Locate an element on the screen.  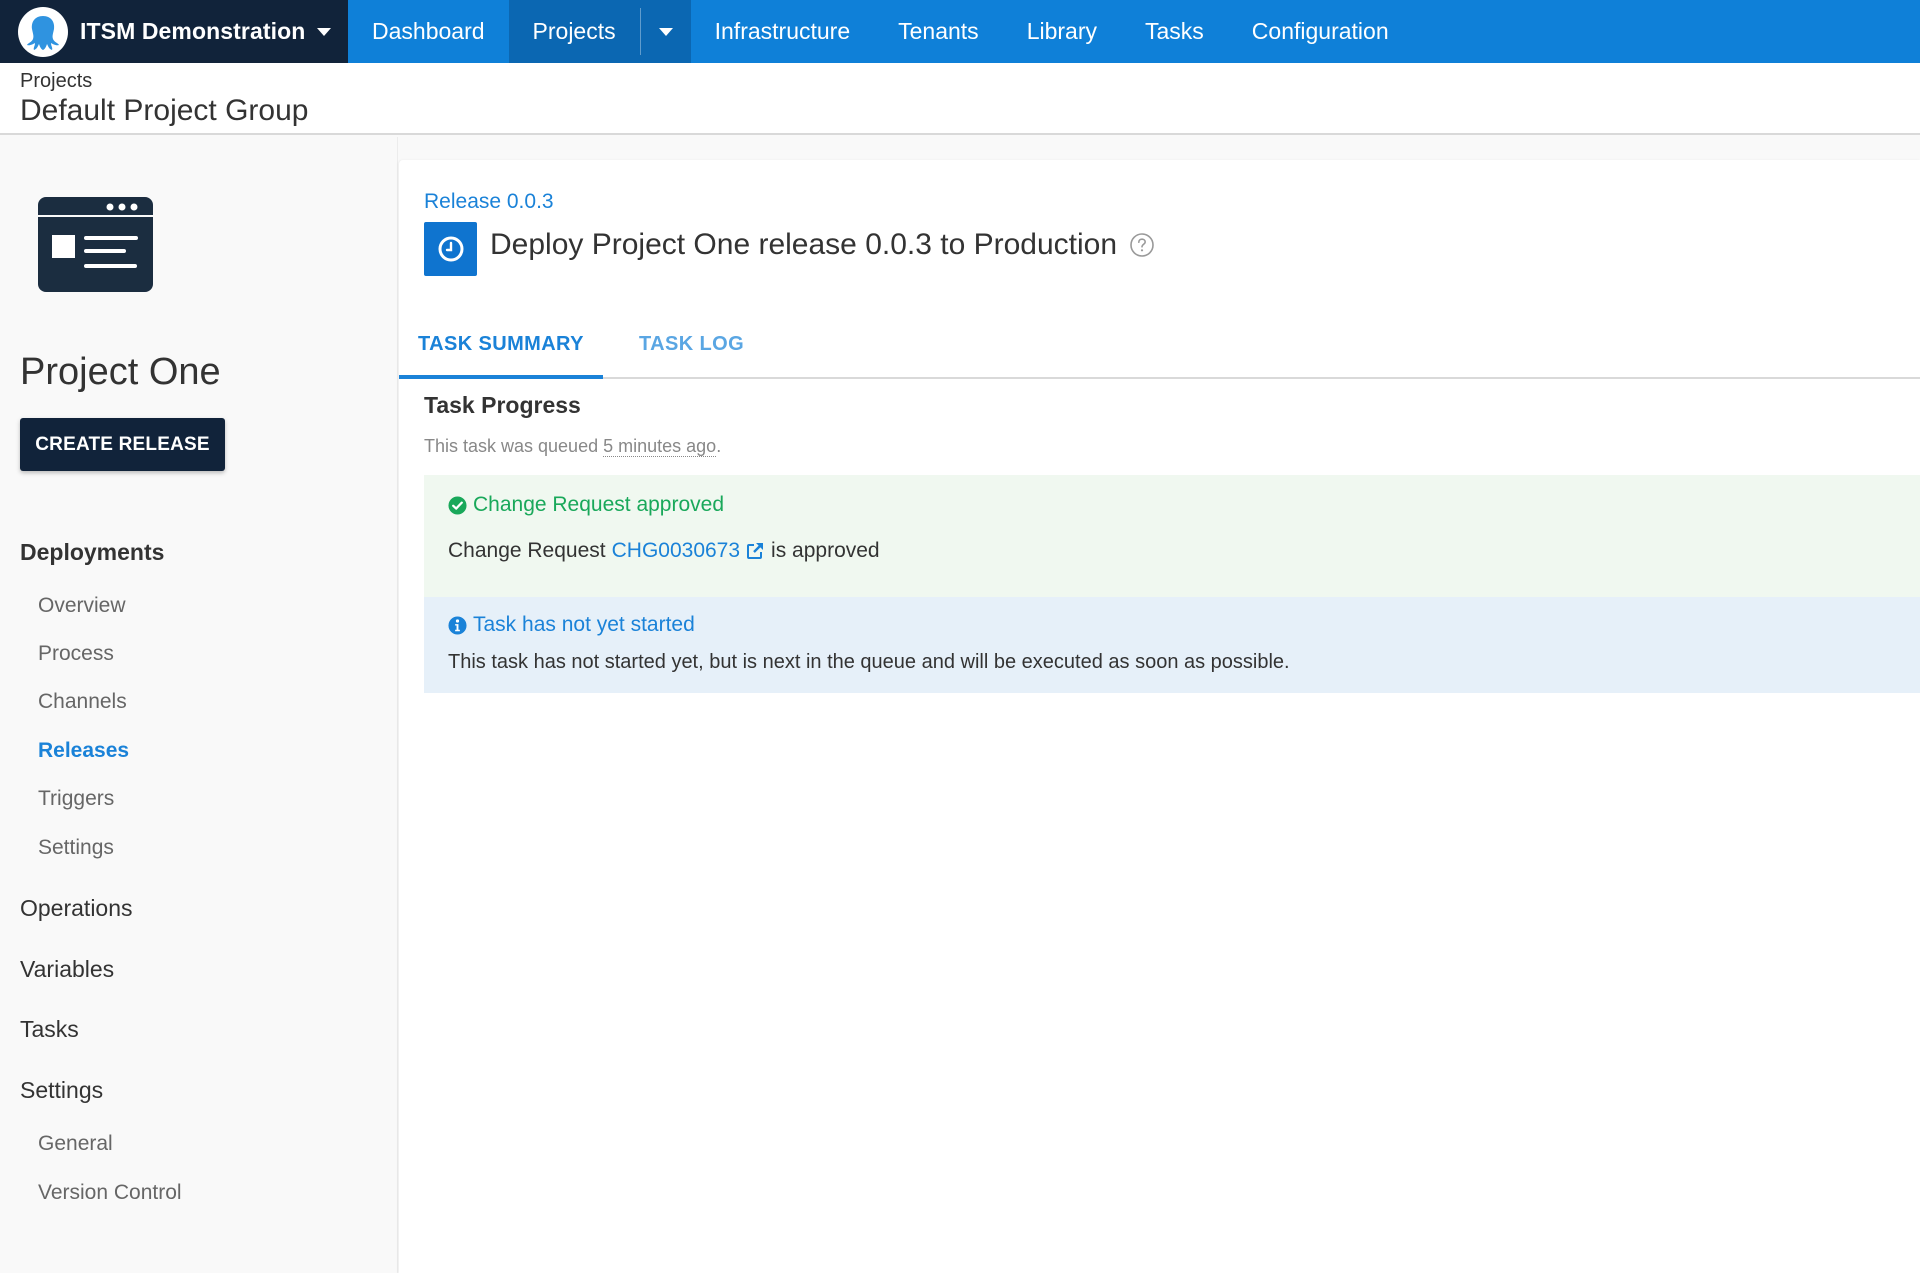
queued-suffix: . is located at coordinates (719, 446).